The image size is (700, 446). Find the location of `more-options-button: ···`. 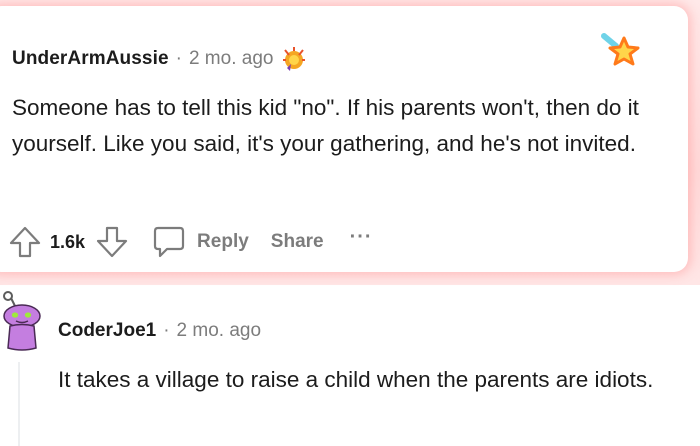

more-options-button: ··· is located at coordinates (361, 237).